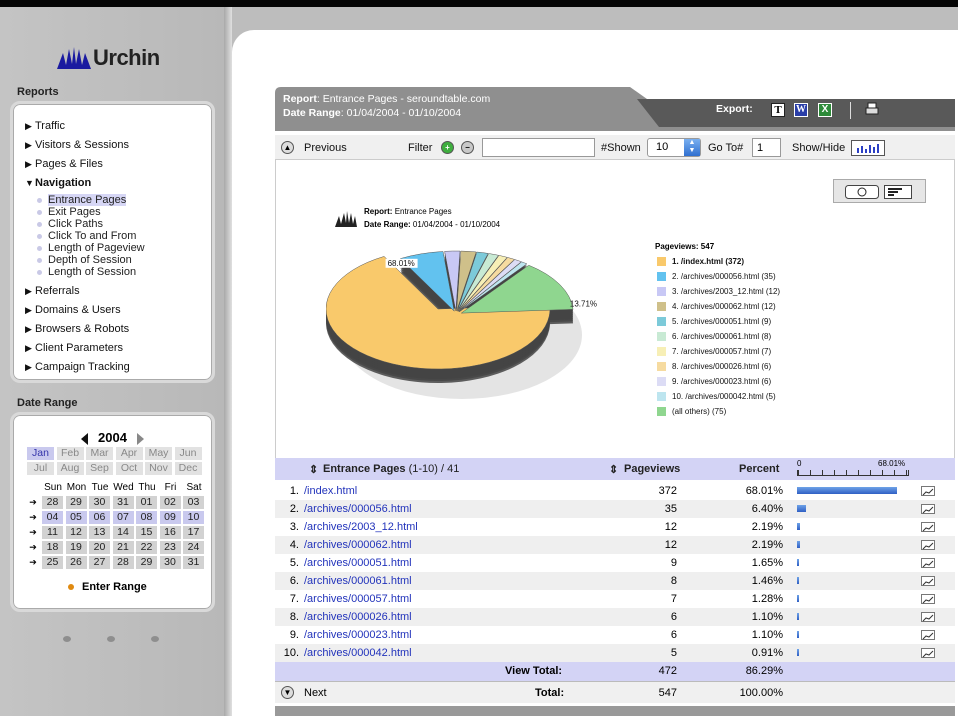 The image size is (958, 716). I want to click on month-aug: Aug, so click(70, 468).